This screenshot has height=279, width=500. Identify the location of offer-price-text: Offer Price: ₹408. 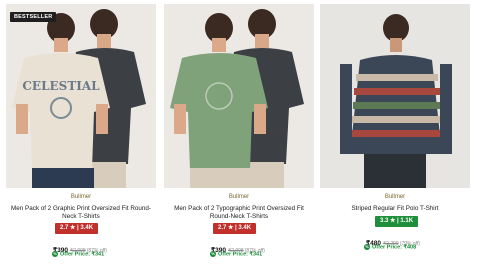
(394, 247).